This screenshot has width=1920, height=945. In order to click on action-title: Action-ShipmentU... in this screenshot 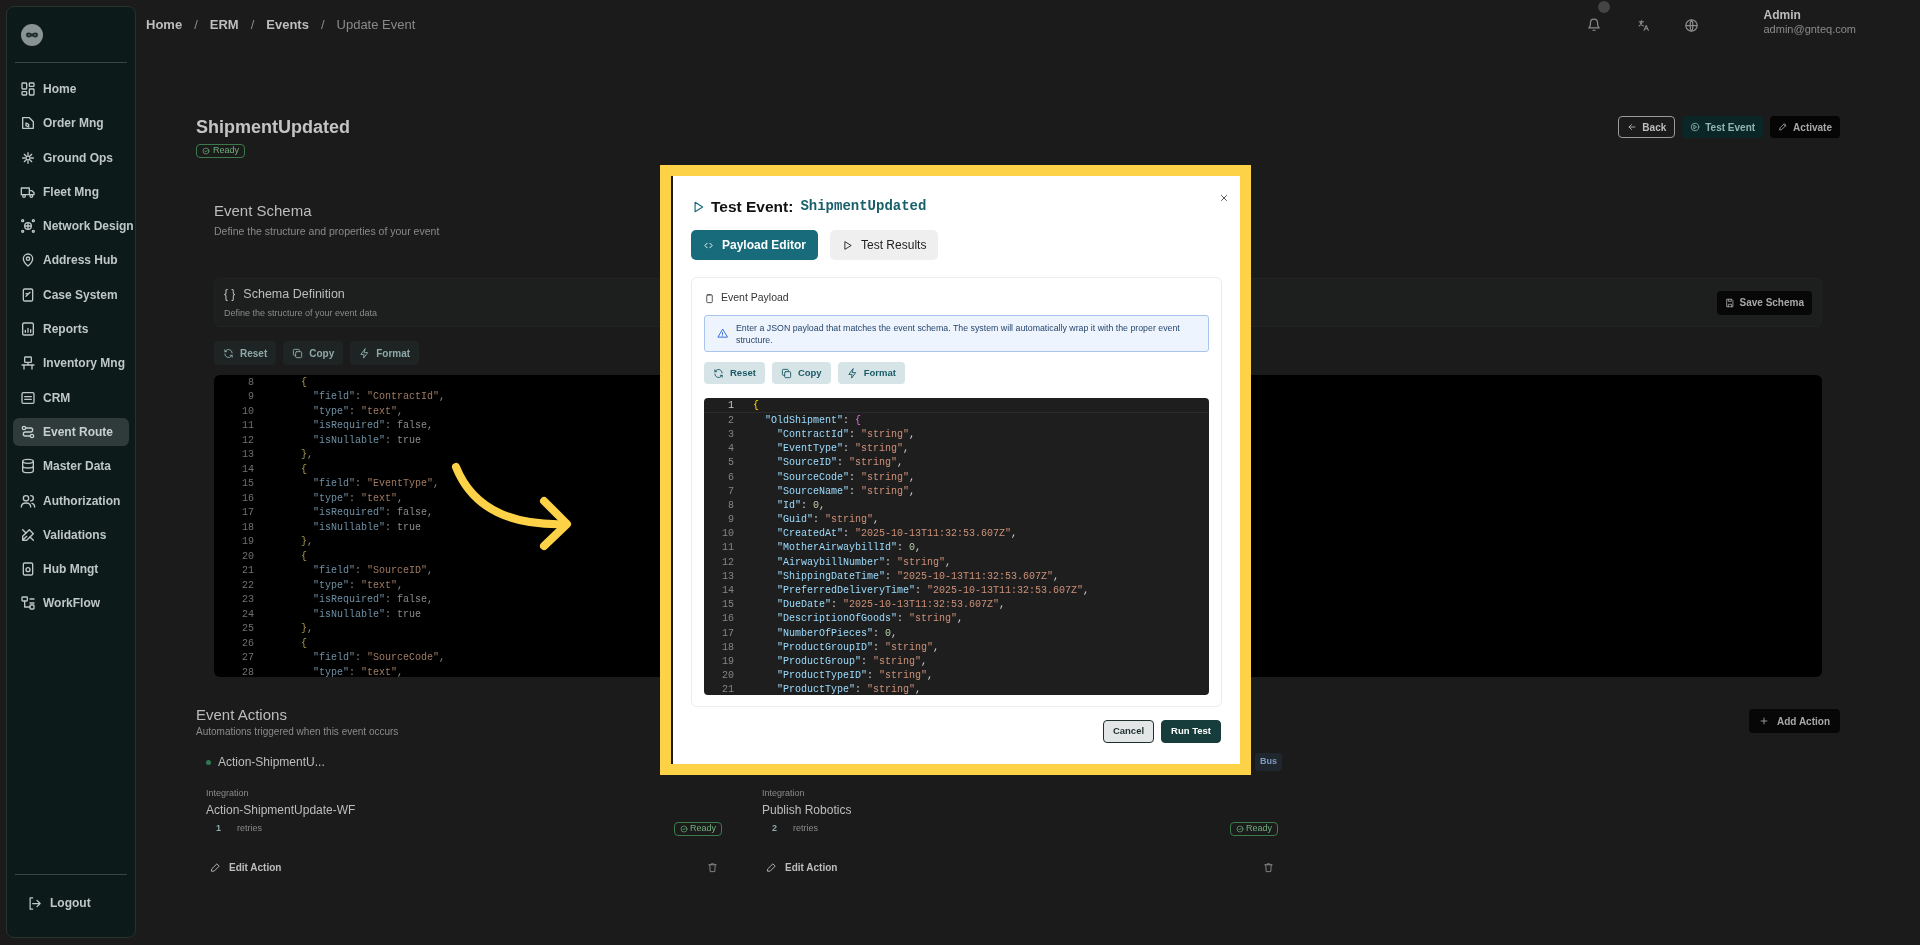, I will do `click(271, 762)`.